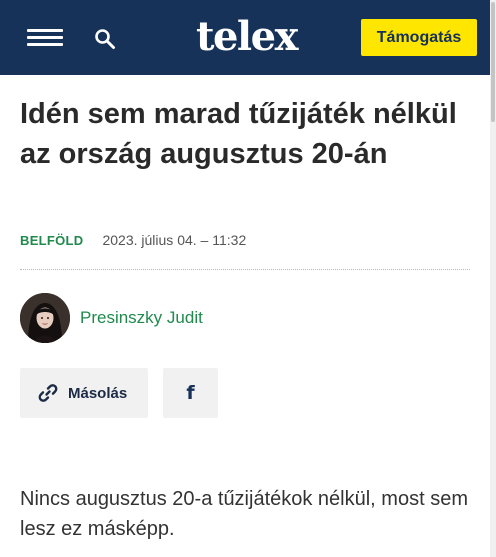 Image resolution: width=496 pixels, height=557 pixels. I want to click on article-date: 2023. július 04. – 11:32, so click(174, 240).